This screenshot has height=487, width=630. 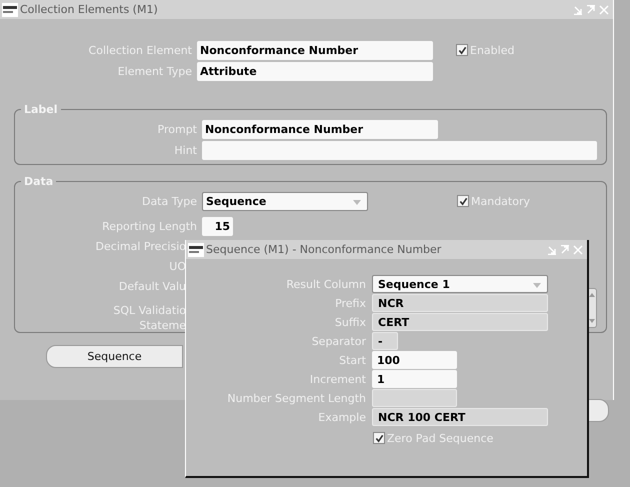 I want to click on dropdown: Sequence, so click(x=285, y=201).